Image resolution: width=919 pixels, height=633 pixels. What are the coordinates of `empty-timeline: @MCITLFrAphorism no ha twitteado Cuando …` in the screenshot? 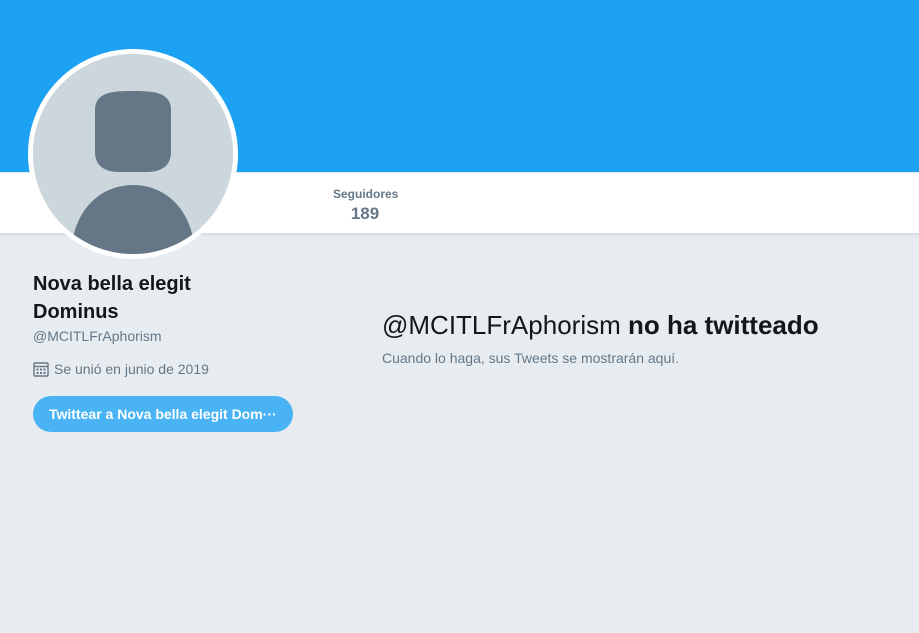 It's located at (600, 338).